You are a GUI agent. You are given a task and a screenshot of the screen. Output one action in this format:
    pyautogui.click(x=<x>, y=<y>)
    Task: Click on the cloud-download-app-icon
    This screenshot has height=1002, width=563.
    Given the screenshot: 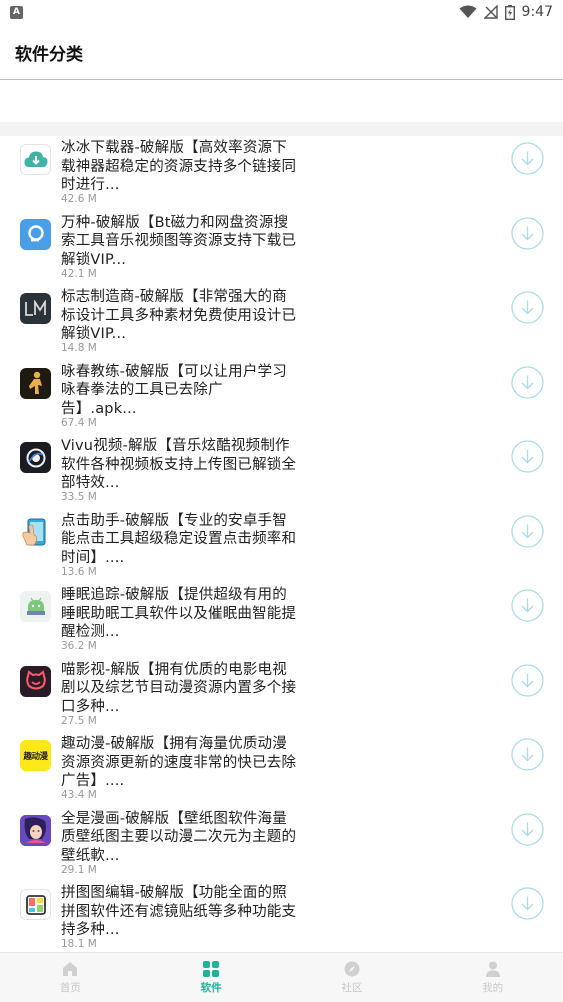 What is the action you would take?
    pyautogui.click(x=35, y=159)
    